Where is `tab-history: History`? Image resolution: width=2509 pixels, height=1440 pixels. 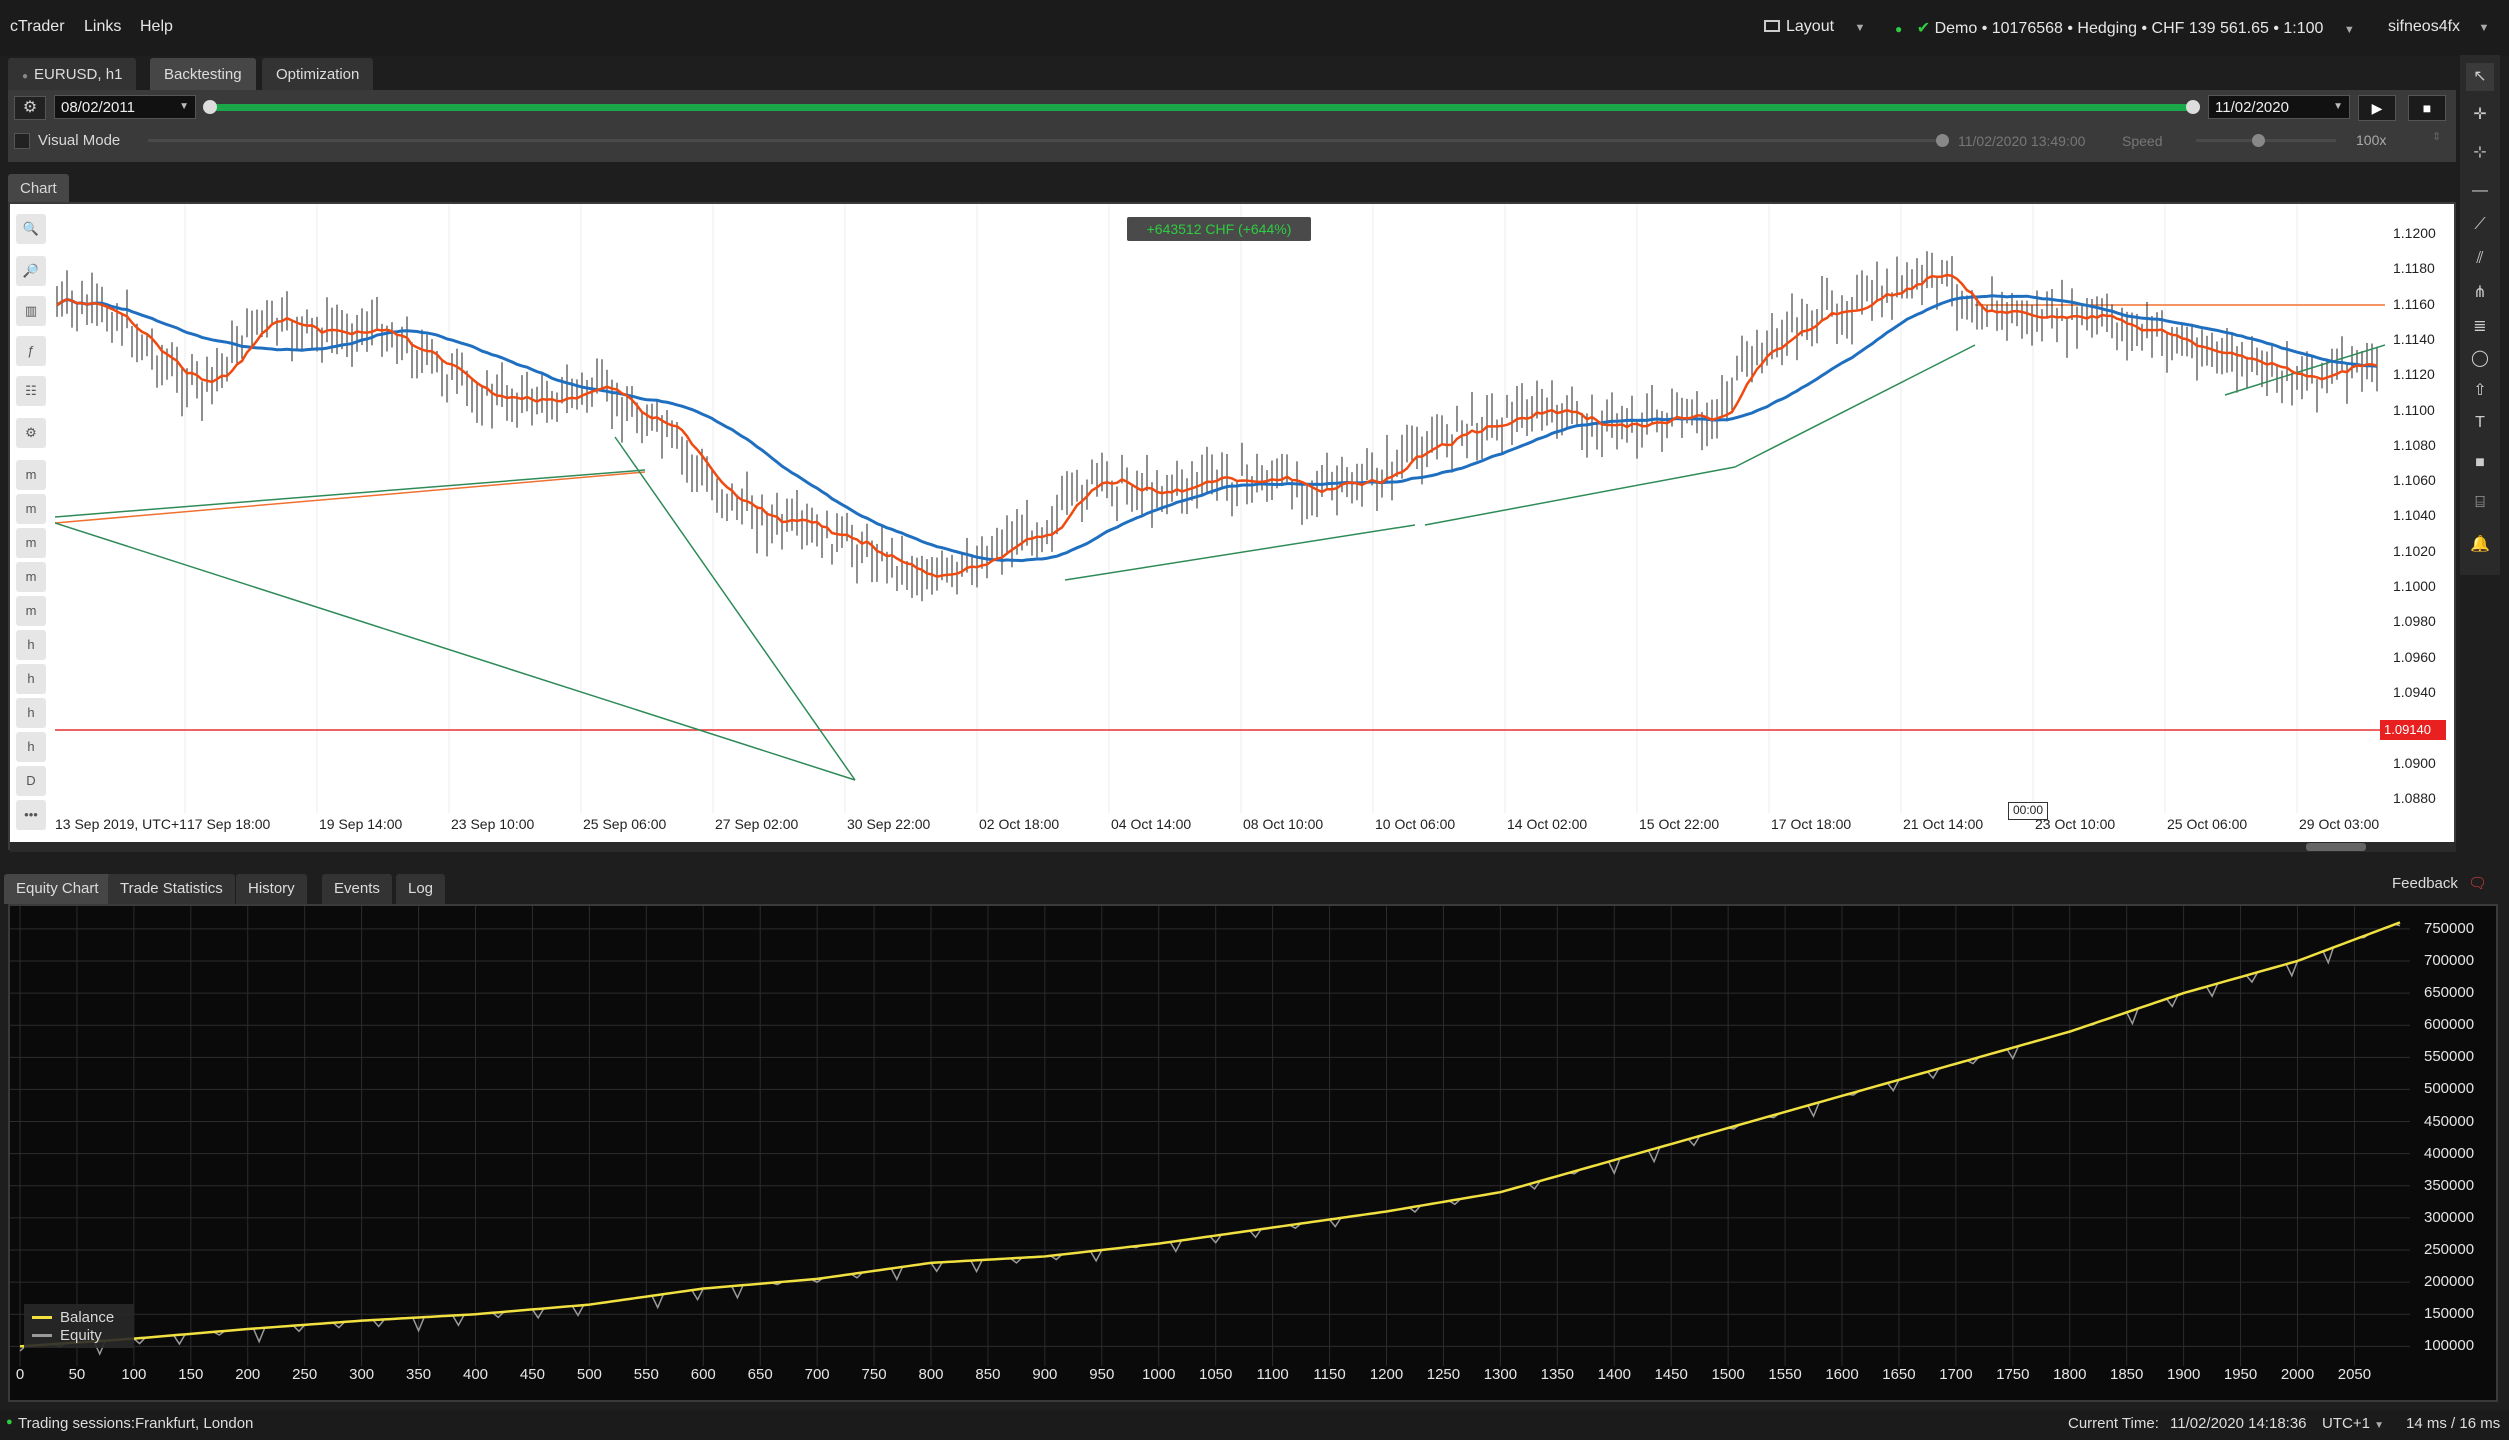 tab-history: History is located at coordinates (271, 889).